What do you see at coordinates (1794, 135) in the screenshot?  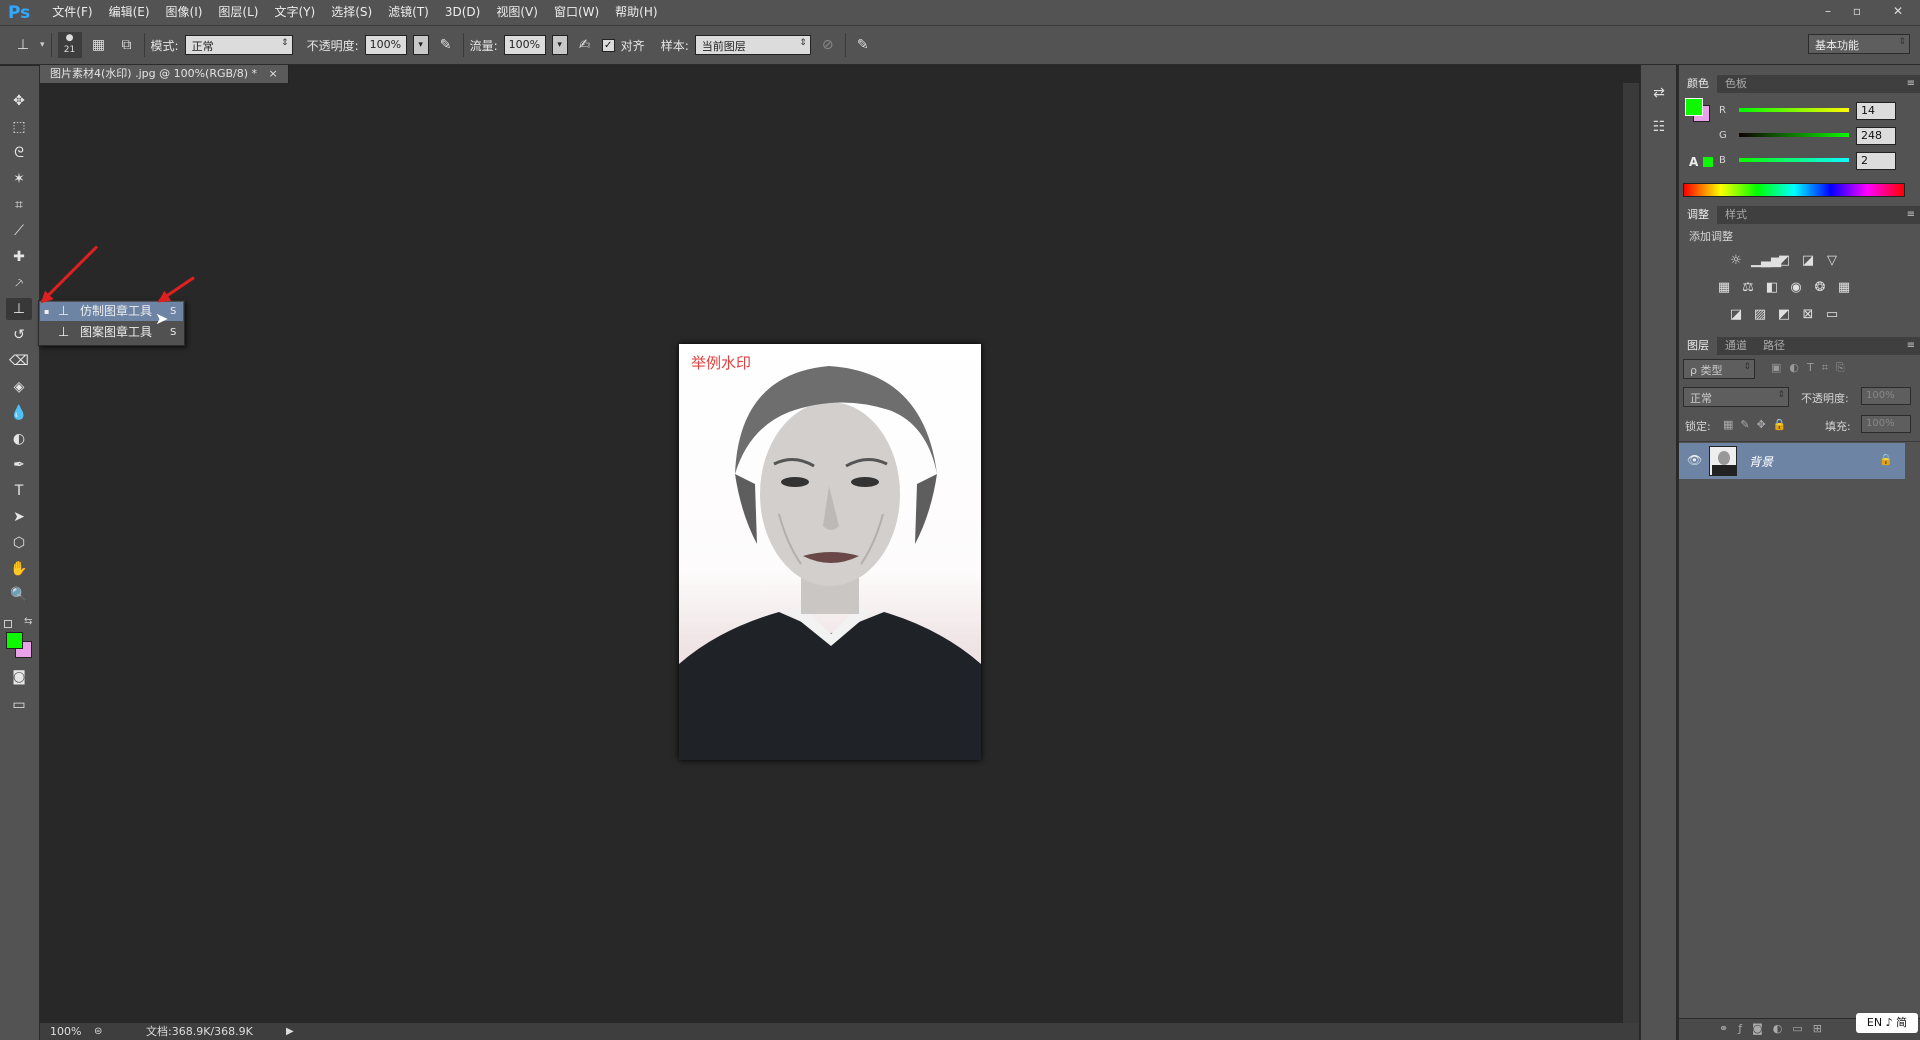 I see `g-slider` at bounding box center [1794, 135].